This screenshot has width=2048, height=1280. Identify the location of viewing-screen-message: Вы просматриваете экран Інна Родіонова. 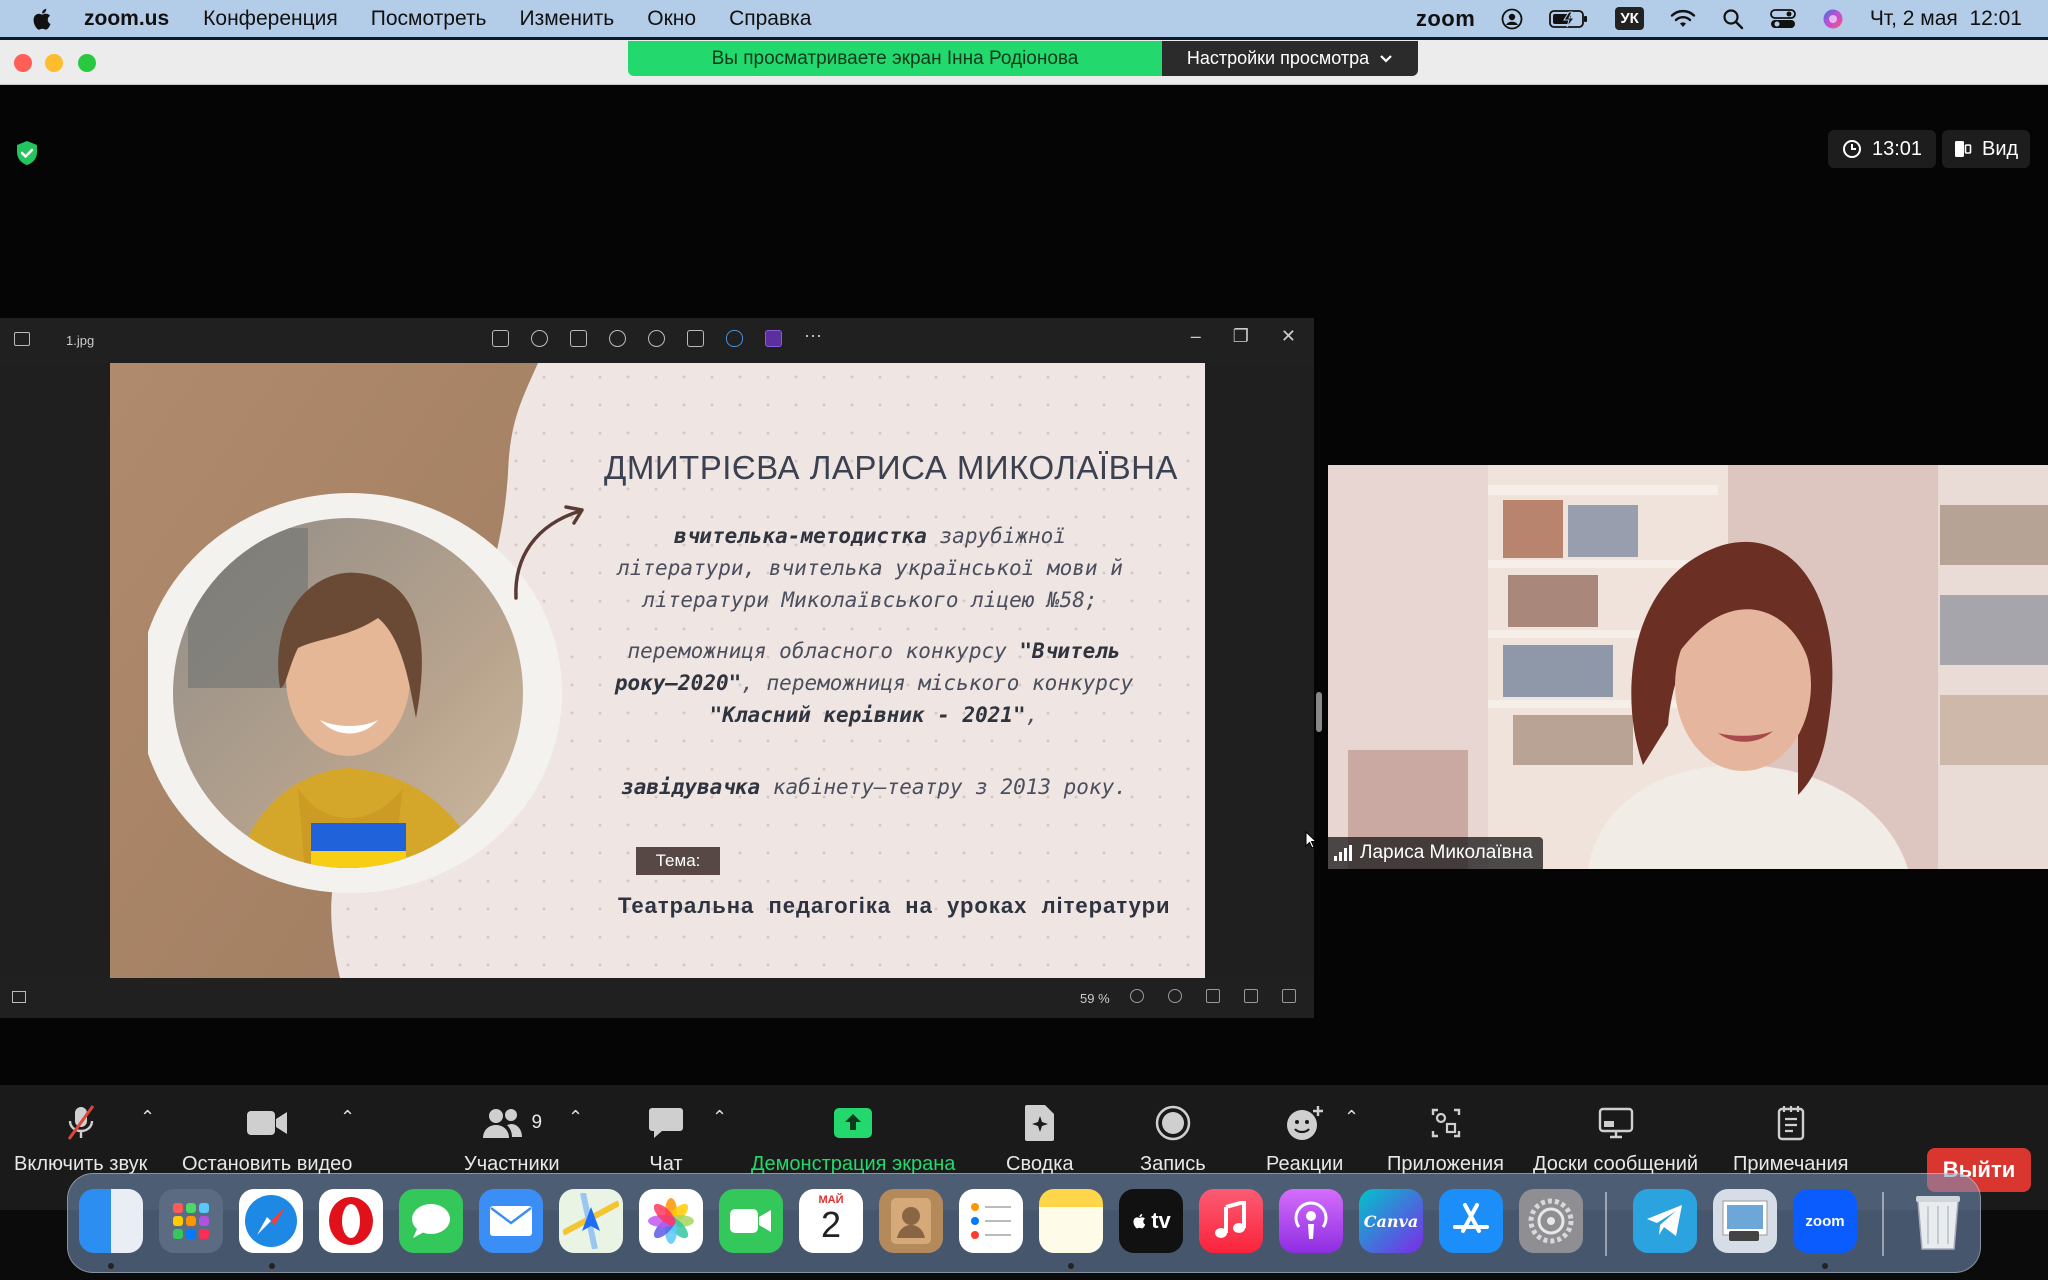
(895, 58).